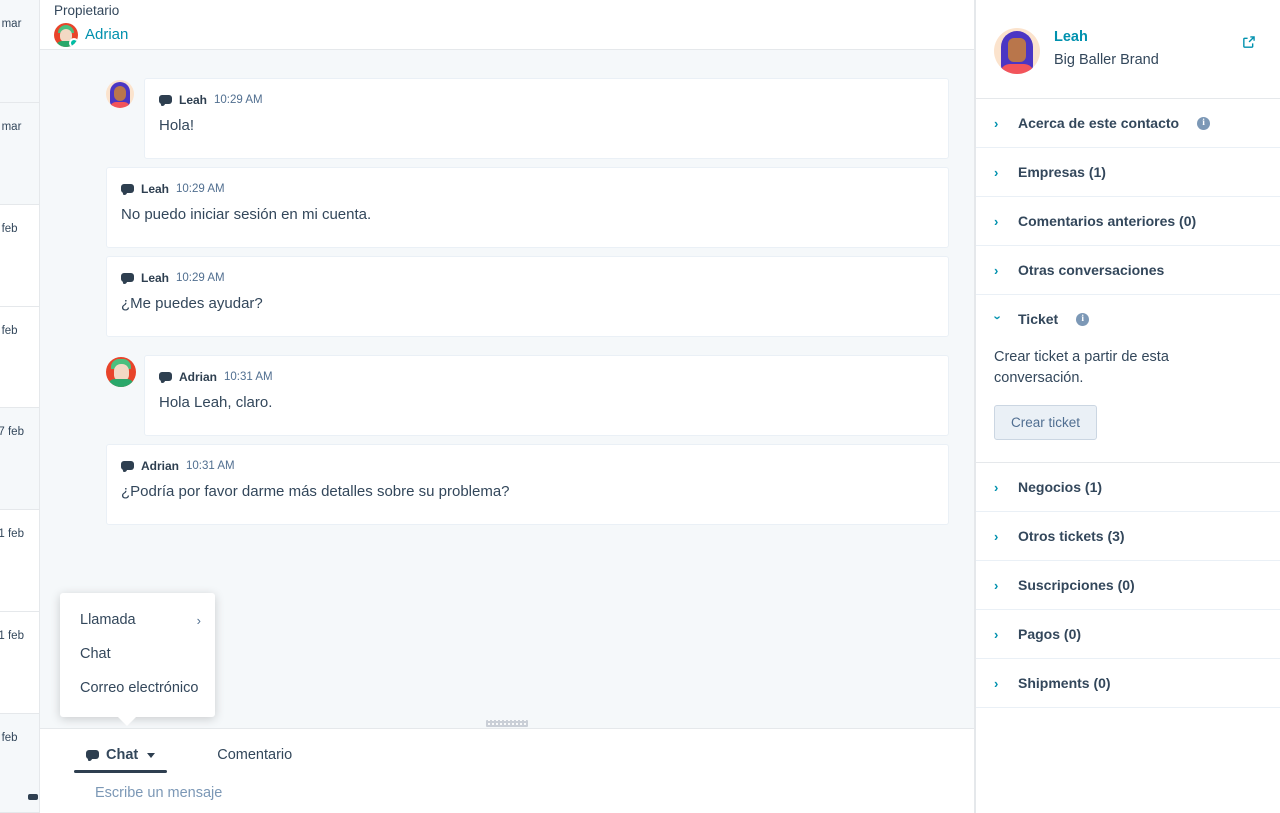 The width and height of the screenshot is (1280, 813). What do you see at coordinates (1046, 423) in the screenshot?
I see `create-ticket-button: Crear ticket` at bounding box center [1046, 423].